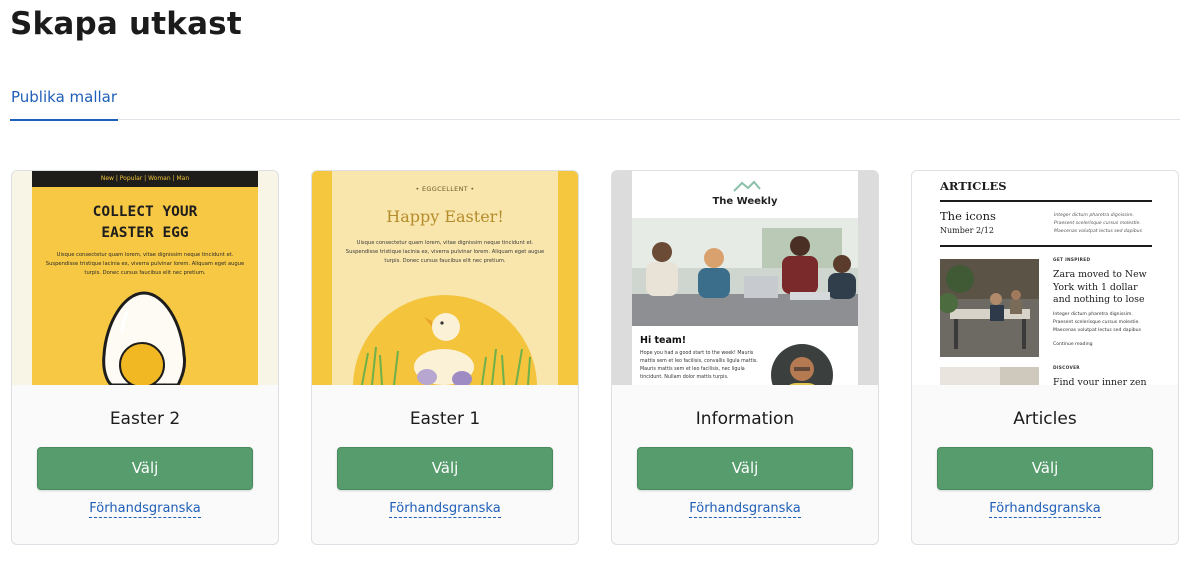  Describe the element at coordinates (144, 338) in the screenshot. I see `egg-illustration` at that location.